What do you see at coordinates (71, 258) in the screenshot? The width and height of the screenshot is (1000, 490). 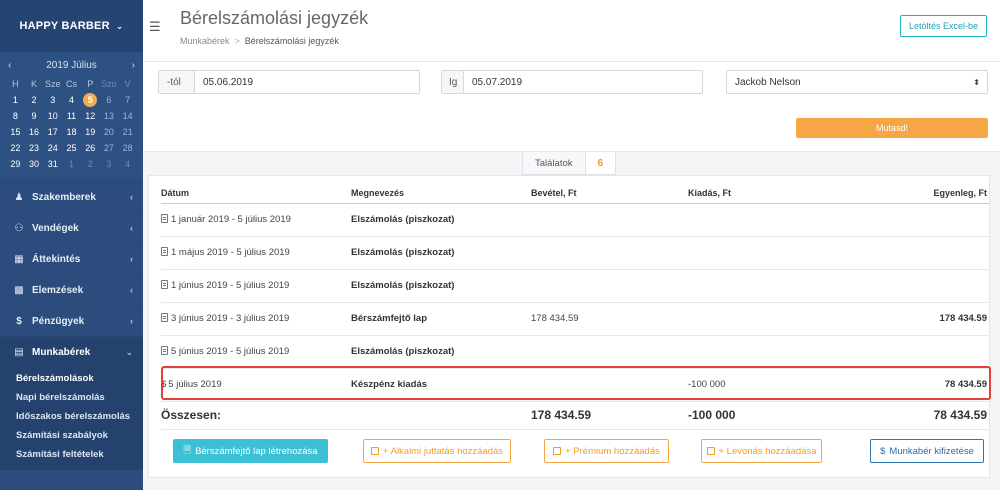 I see `sidebar-item-3: ▦ Áttekintés ‹` at bounding box center [71, 258].